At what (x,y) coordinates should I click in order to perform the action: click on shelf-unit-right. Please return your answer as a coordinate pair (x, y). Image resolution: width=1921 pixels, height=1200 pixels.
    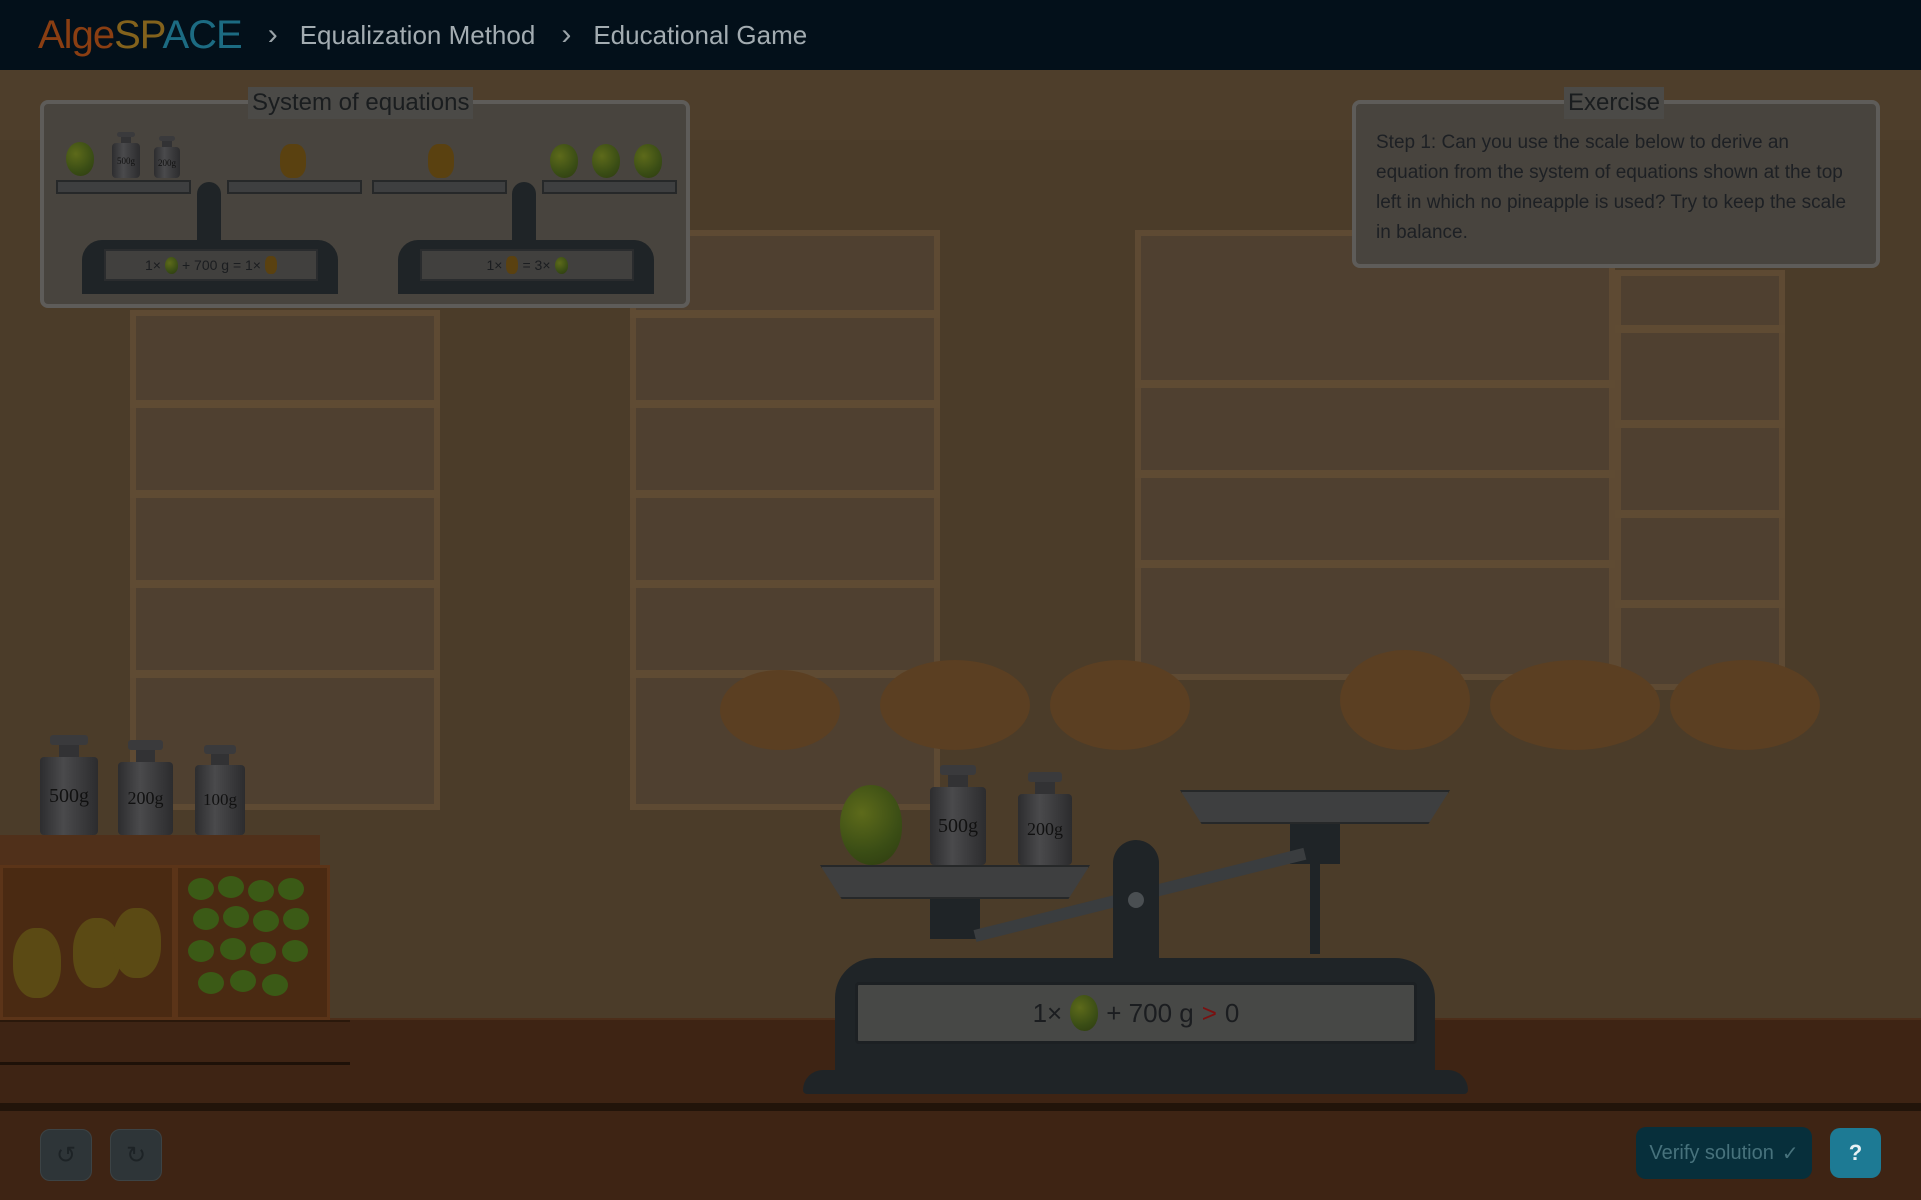
    Looking at the image, I should click on (1375, 455).